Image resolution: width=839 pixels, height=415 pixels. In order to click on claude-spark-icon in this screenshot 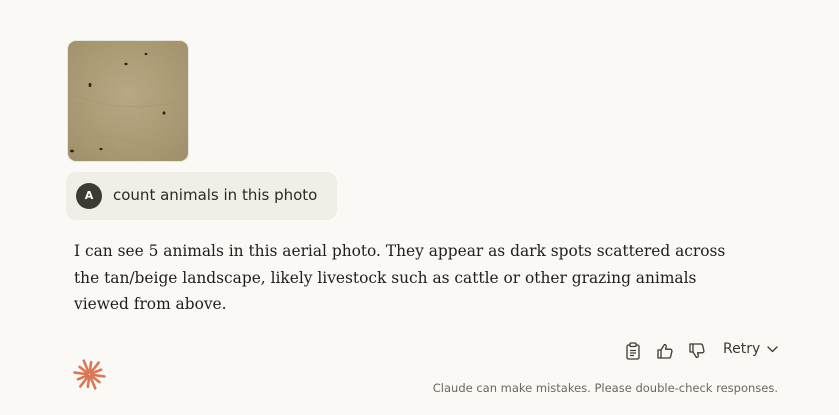, I will do `click(89, 374)`.